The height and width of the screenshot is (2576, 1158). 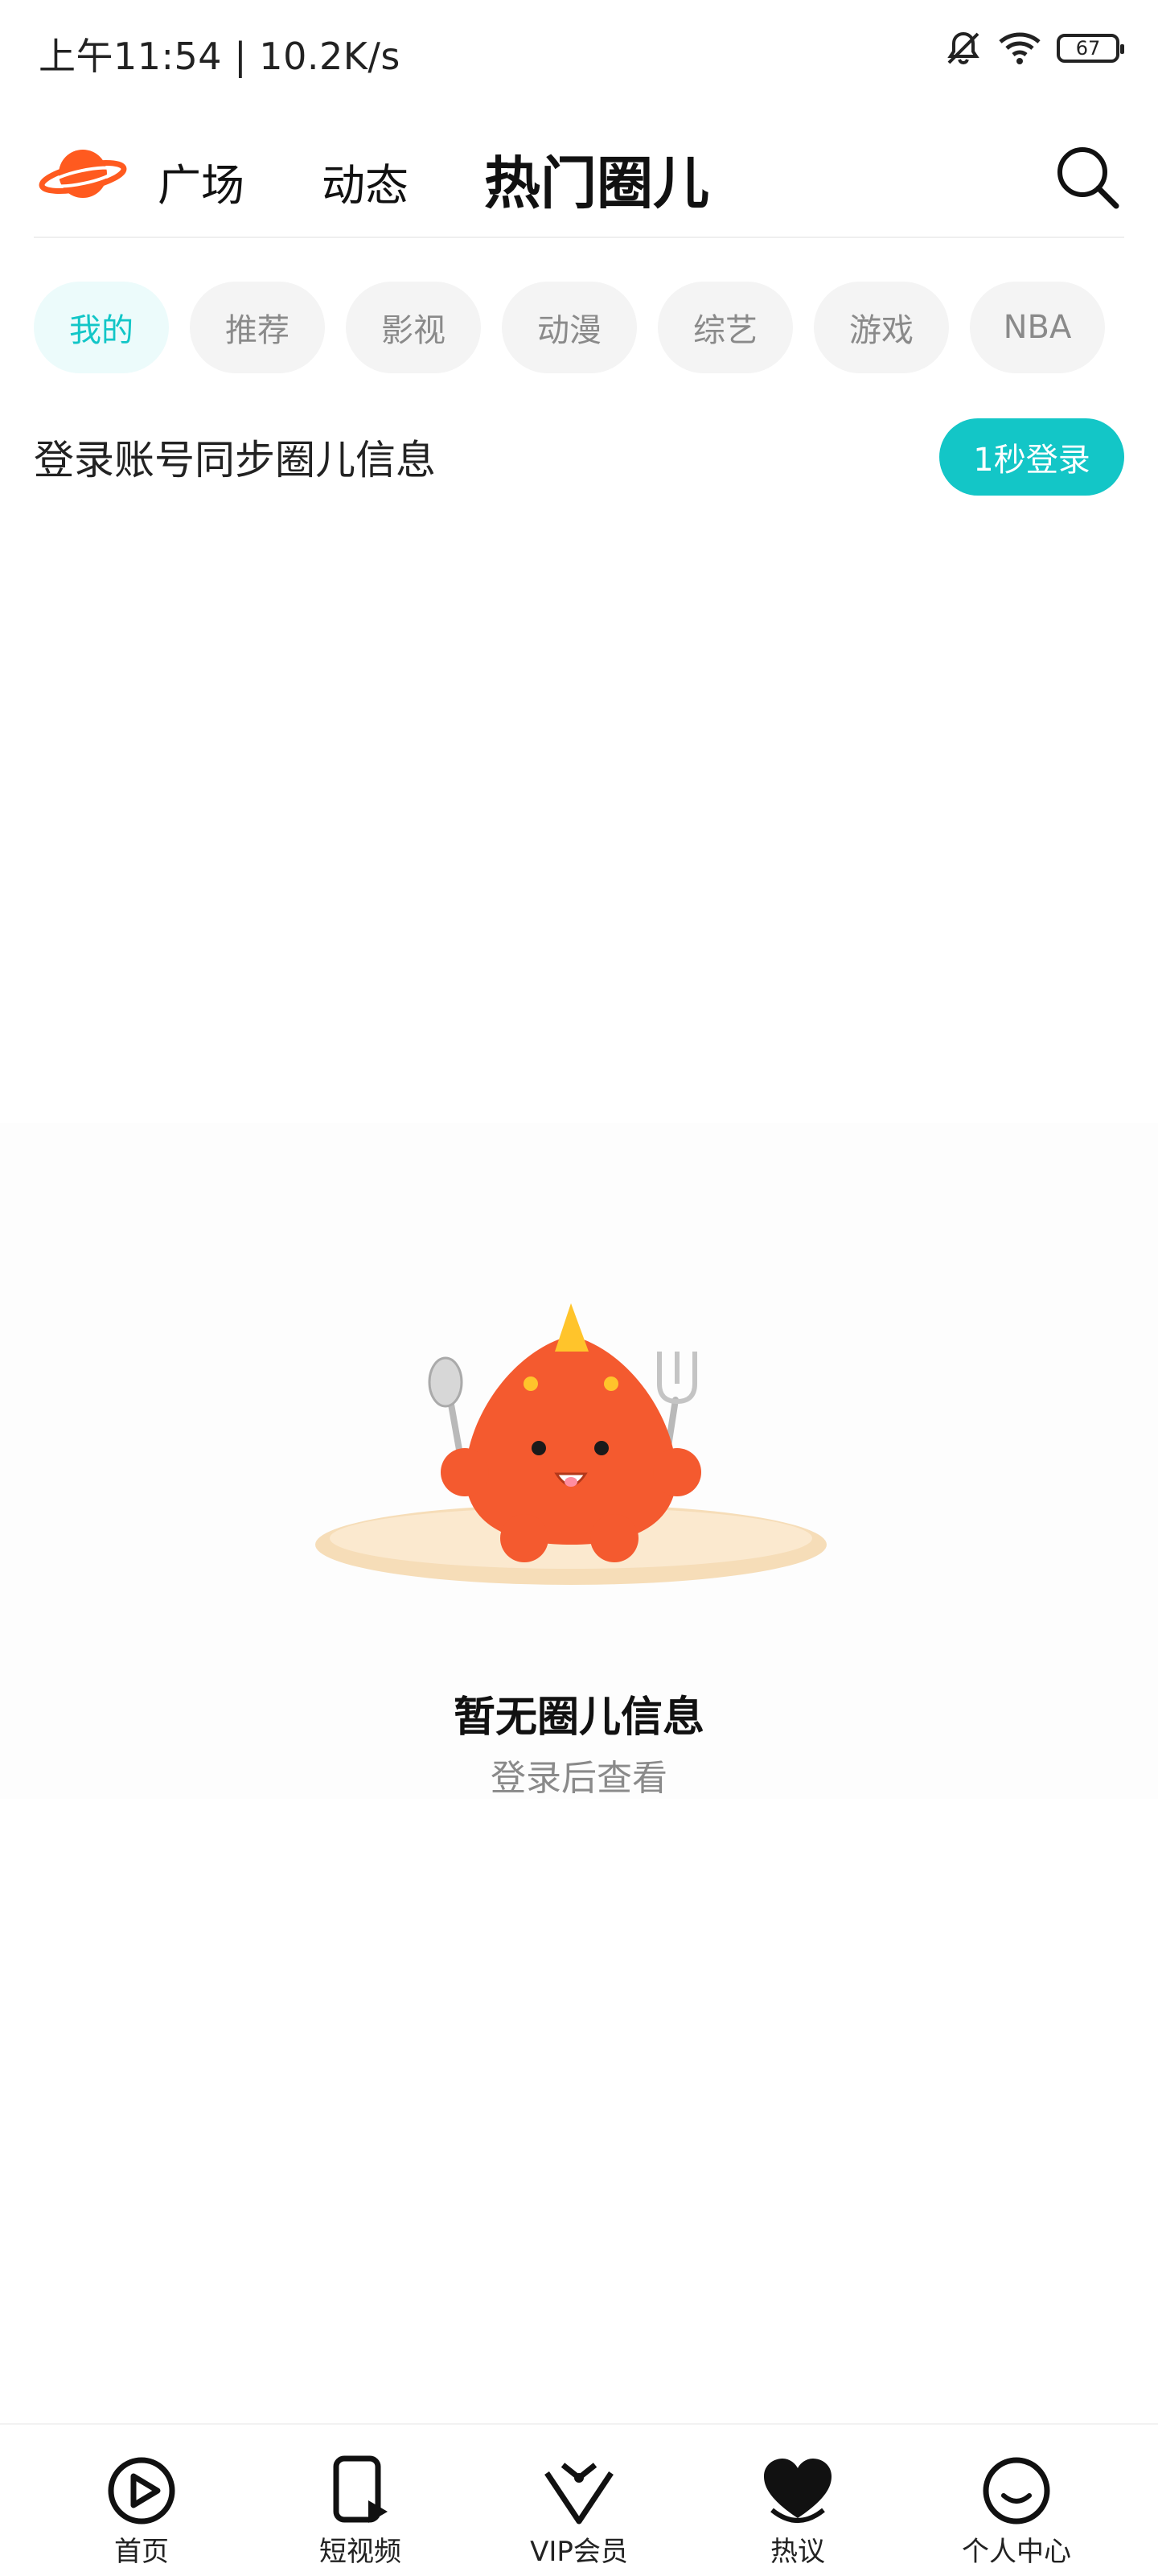 I want to click on planet-logo-icon, so click(x=83, y=174).